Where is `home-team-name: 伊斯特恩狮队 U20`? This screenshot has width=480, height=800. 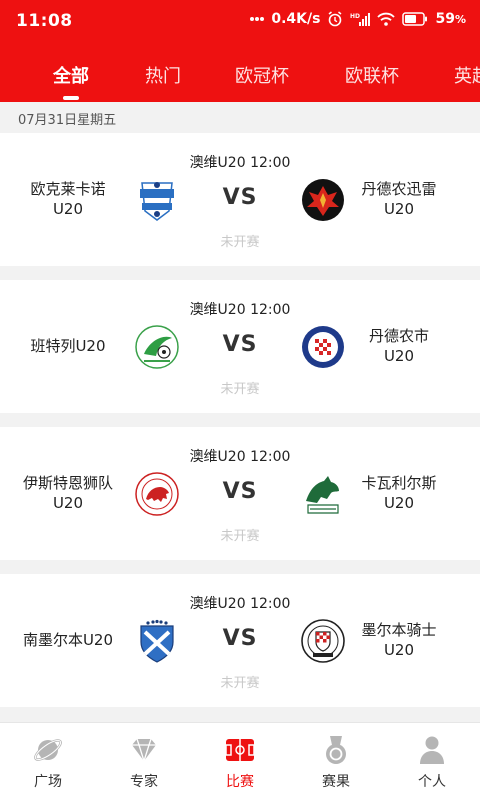
home-team-name: 伊斯特恩狮队 U20 is located at coordinates (67, 493).